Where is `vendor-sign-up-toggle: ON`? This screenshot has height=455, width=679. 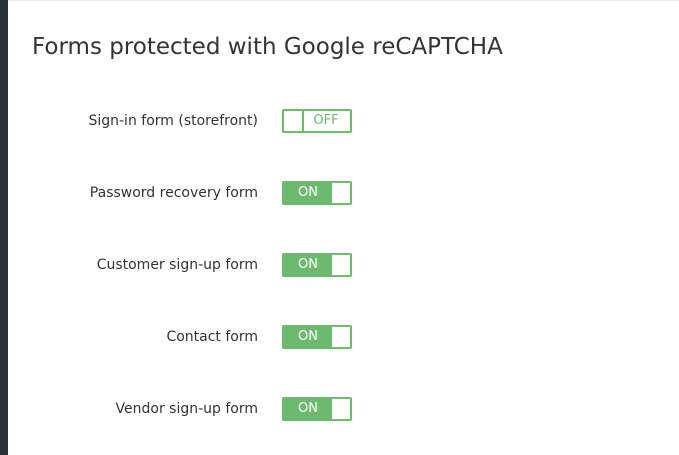
vendor-sign-up-toggle: ON is located at coordinates (317, 409).